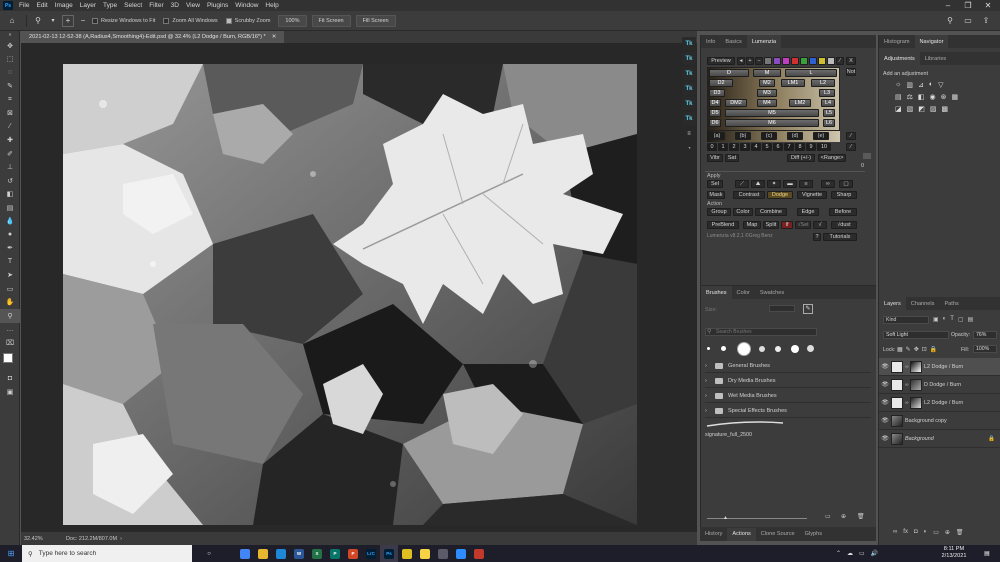  Describe the element at coordinates (985, 335) in the screenshot. I see `opacity-input: 76%` at that location.